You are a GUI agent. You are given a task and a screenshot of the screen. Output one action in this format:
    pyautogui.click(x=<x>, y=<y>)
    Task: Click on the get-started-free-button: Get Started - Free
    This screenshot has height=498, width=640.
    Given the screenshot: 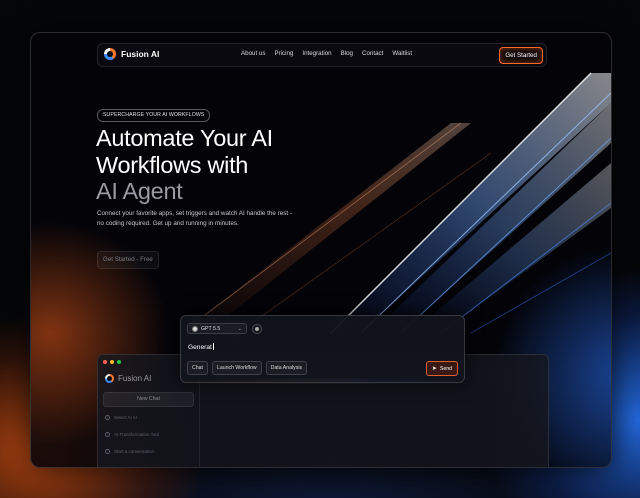 What is the action you would take?
    pyautogui.click(x=128, y=260)
    